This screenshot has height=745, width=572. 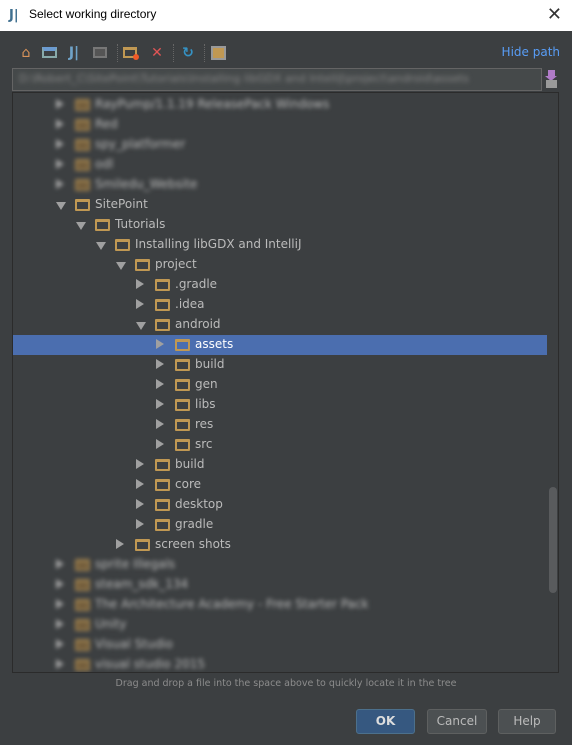 What do you see at coordinates (280, 405) in the screenshot?
I see `tree-item: libs` at bounding box center [280, 405].